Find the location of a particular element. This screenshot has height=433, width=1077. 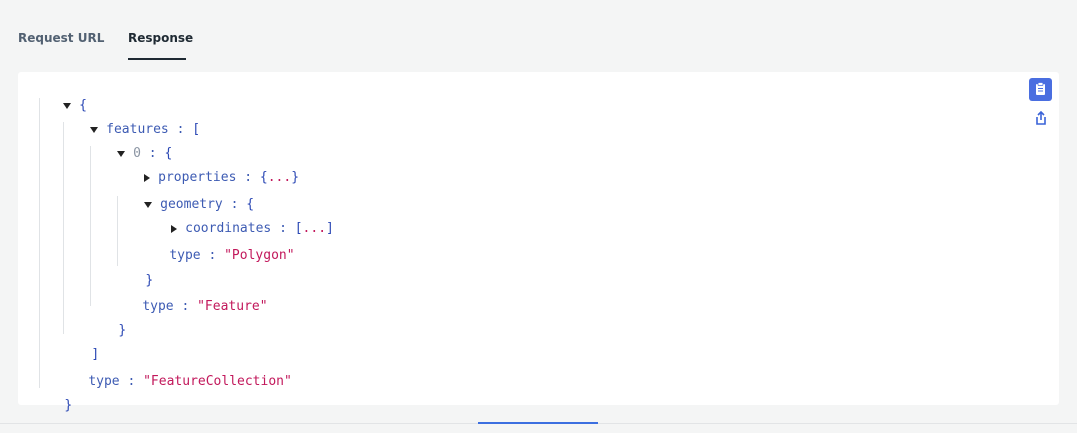

indent-guide is located at coordinates (39, 243).